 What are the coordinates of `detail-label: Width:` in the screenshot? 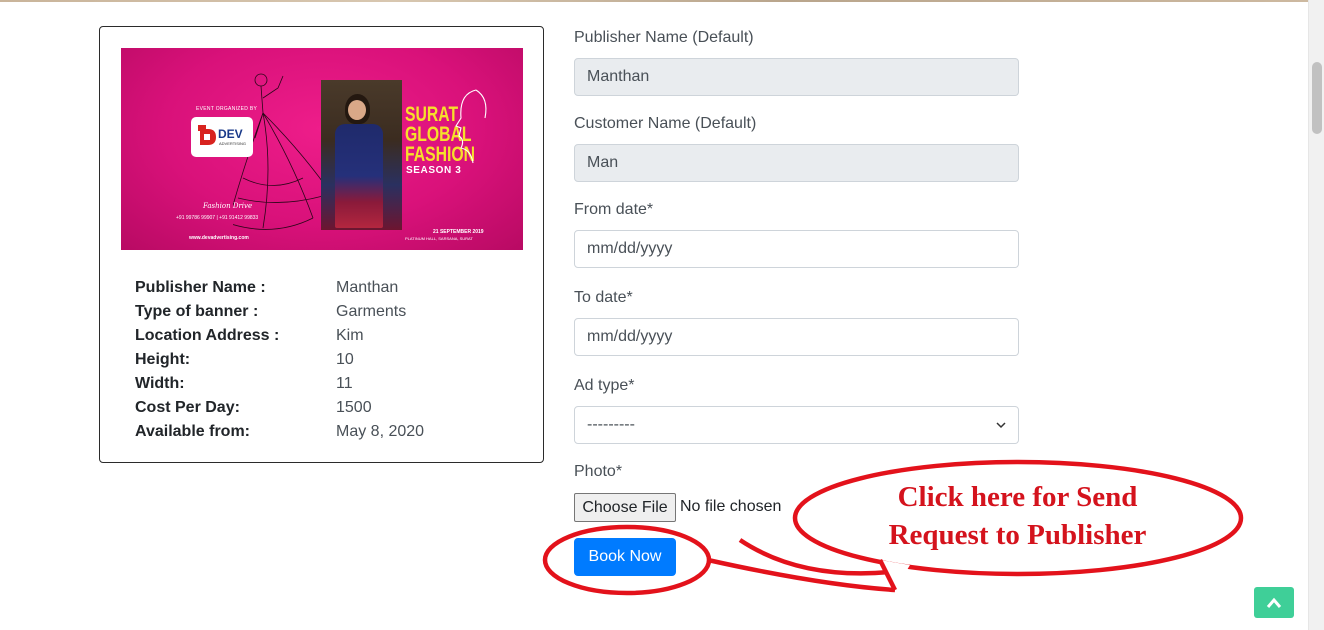 It's located at (160, 383).